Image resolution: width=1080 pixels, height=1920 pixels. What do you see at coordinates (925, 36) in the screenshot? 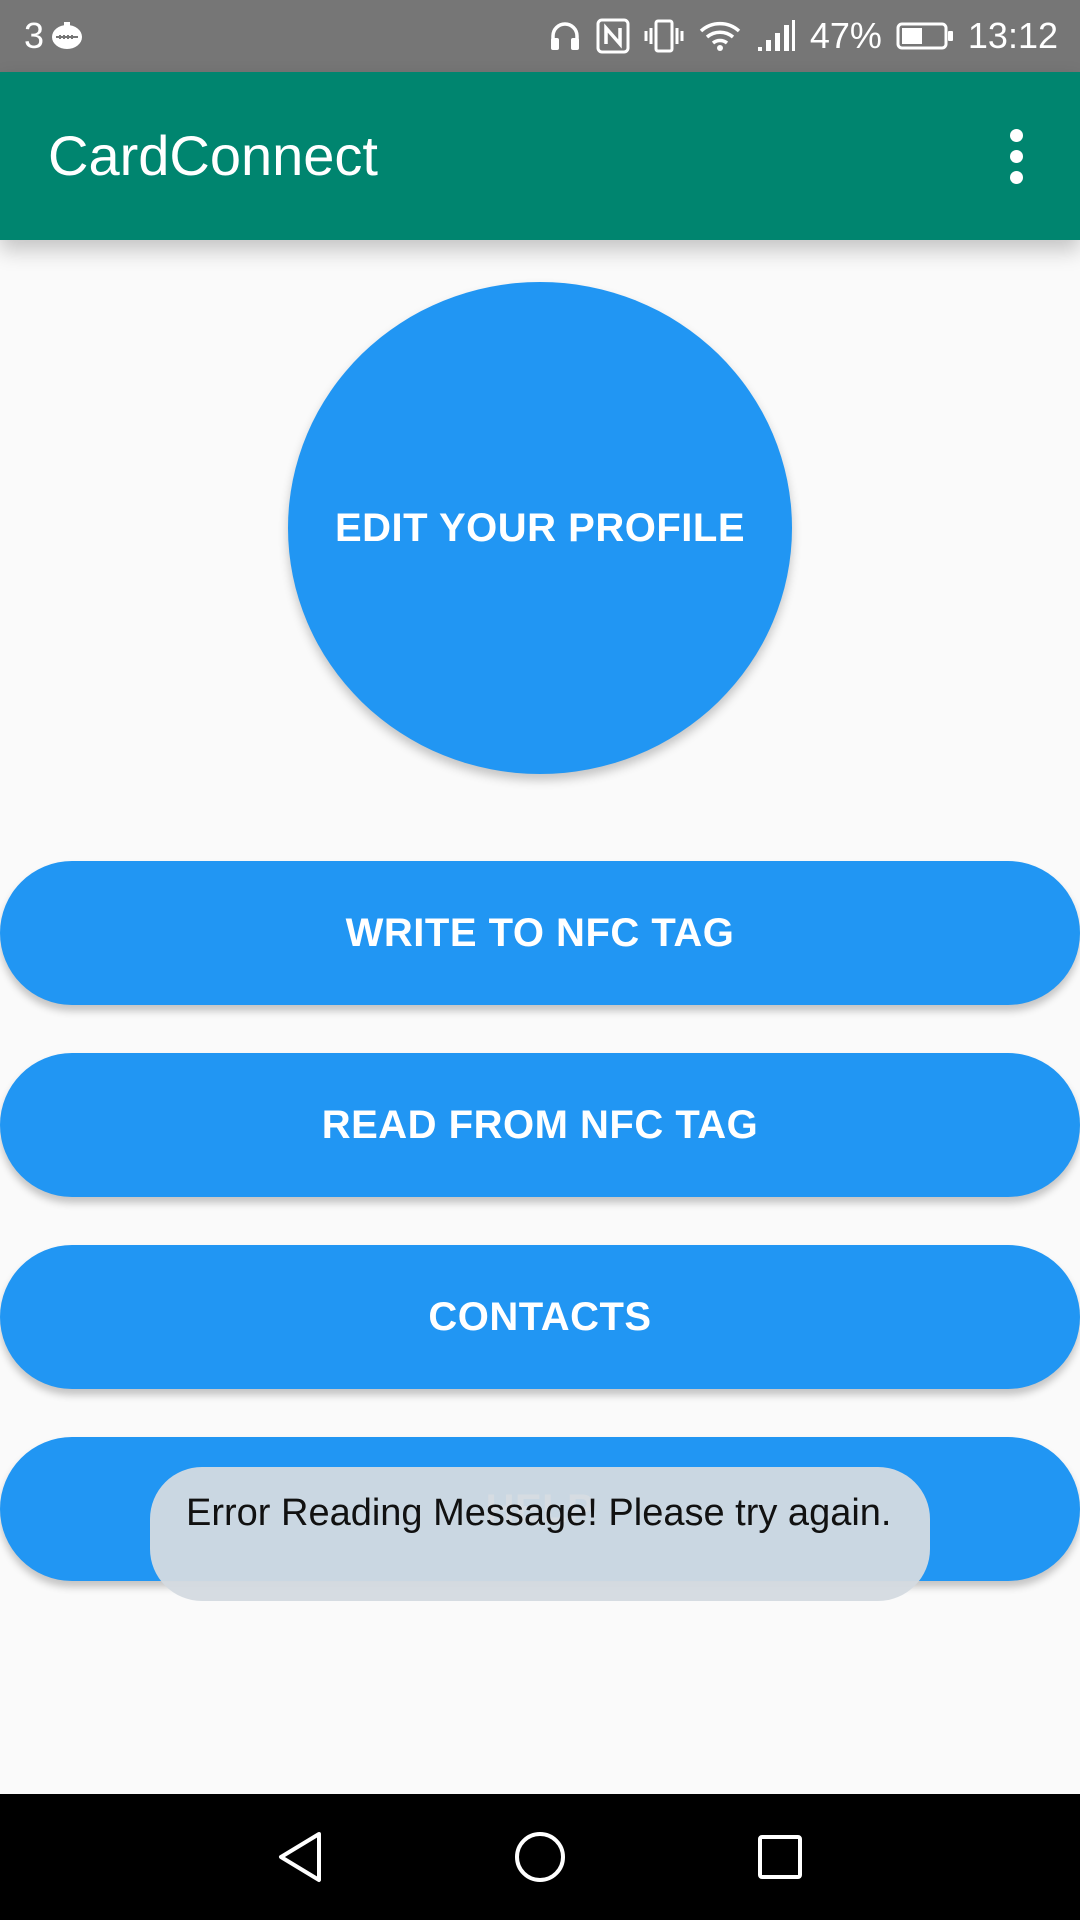
I see `battery-icon` at bounding box center [925, 36].